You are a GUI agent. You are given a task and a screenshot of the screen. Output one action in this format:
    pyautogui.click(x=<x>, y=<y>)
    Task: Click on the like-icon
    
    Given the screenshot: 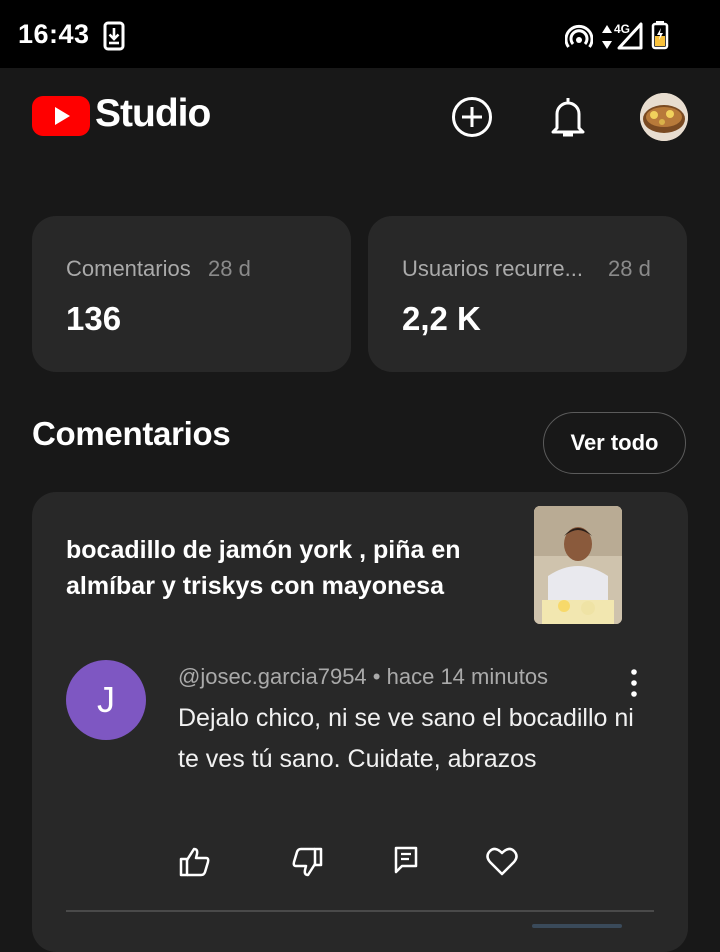 What is the action you would take?
    pyautogui.click(x=195, y=862)
    